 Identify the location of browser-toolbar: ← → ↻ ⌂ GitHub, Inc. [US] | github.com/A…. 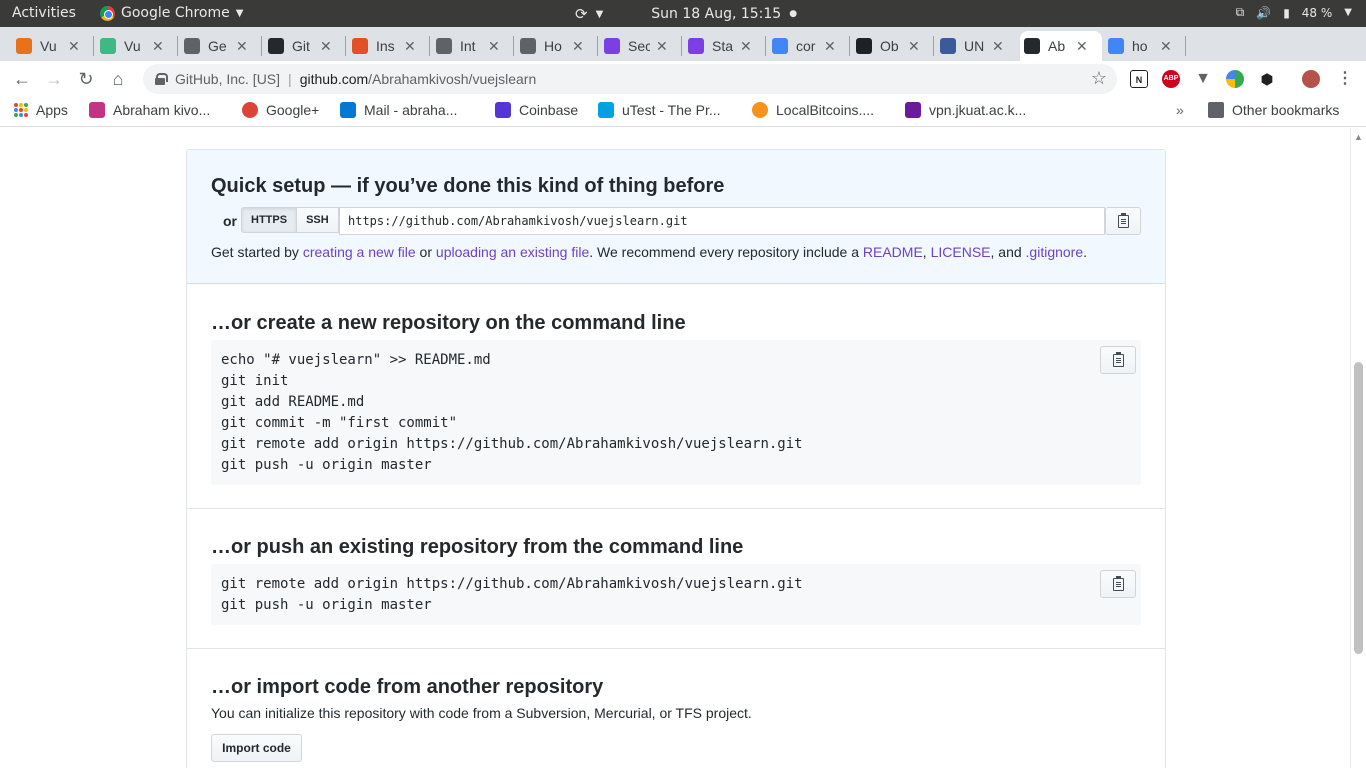
(683, 79).